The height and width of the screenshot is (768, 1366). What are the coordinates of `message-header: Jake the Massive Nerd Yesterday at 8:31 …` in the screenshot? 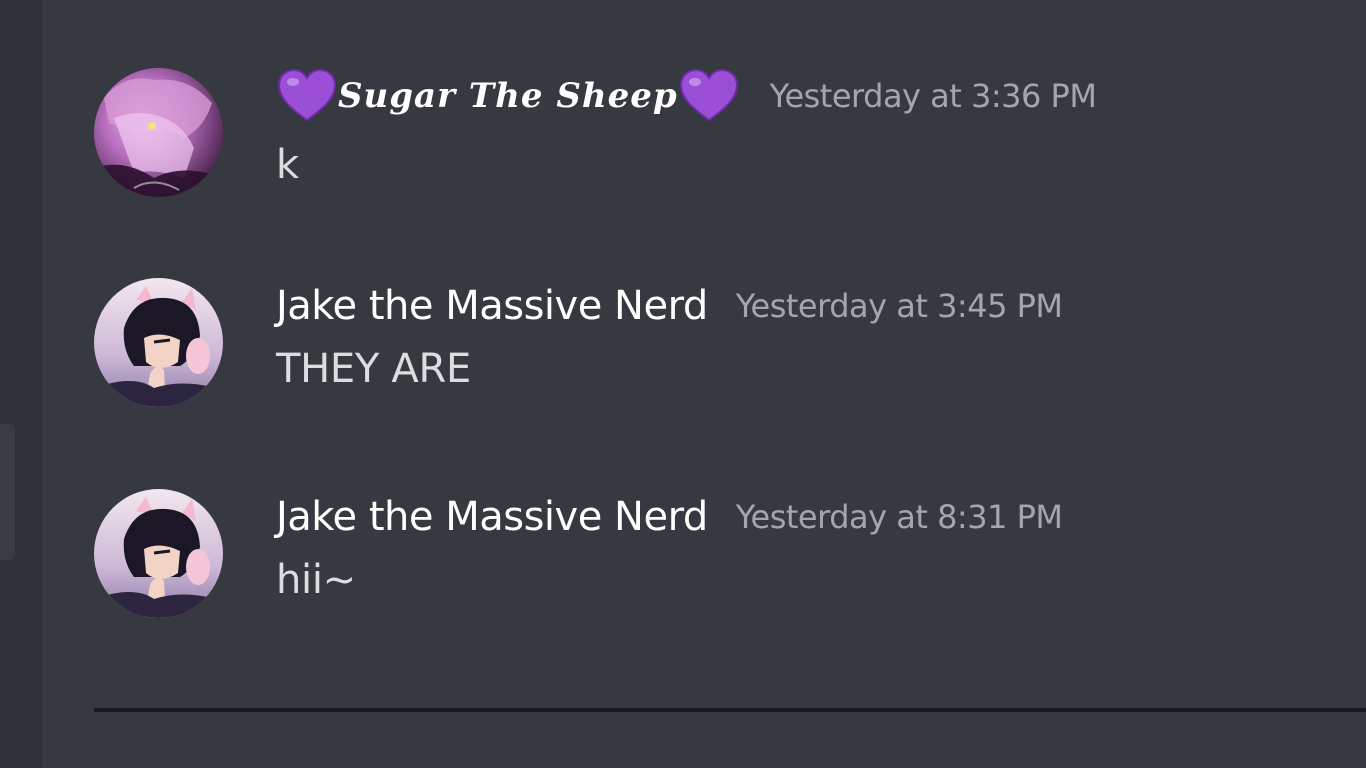 It's located at (669, 517).